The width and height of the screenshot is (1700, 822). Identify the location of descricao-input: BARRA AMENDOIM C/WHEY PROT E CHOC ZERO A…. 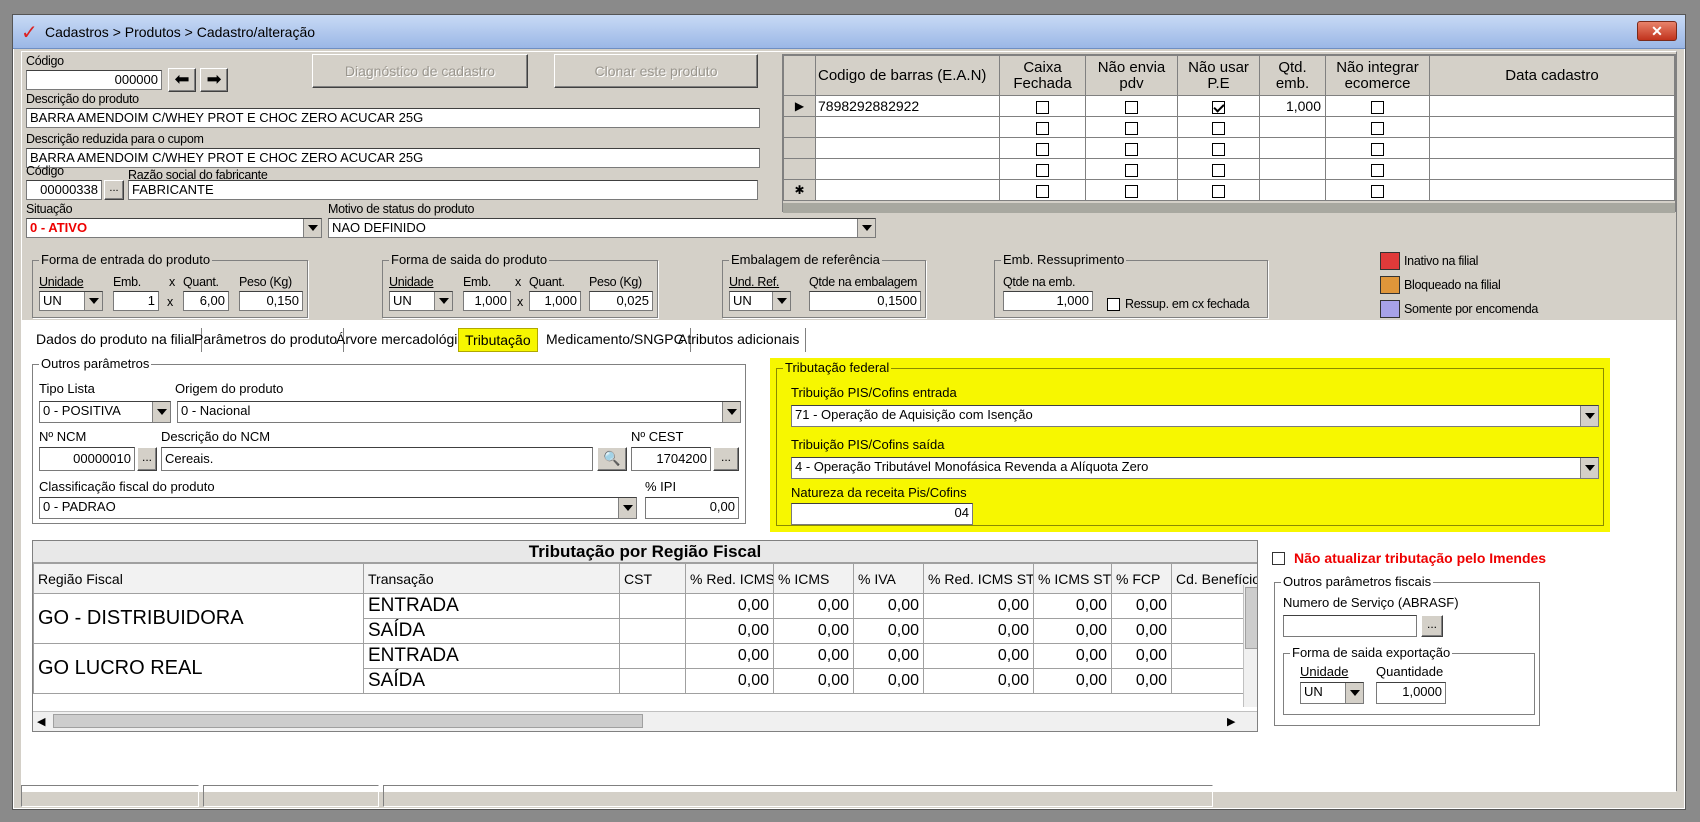
(393, 118).